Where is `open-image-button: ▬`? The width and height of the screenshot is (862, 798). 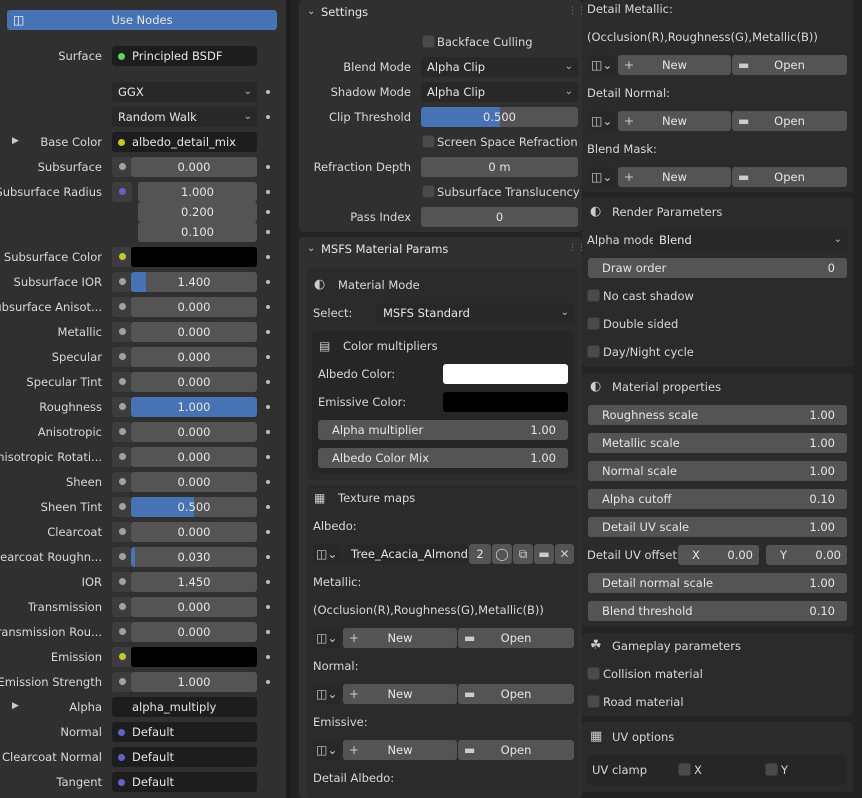
open-image-button: ▬ is located at coordinates (544, 554).